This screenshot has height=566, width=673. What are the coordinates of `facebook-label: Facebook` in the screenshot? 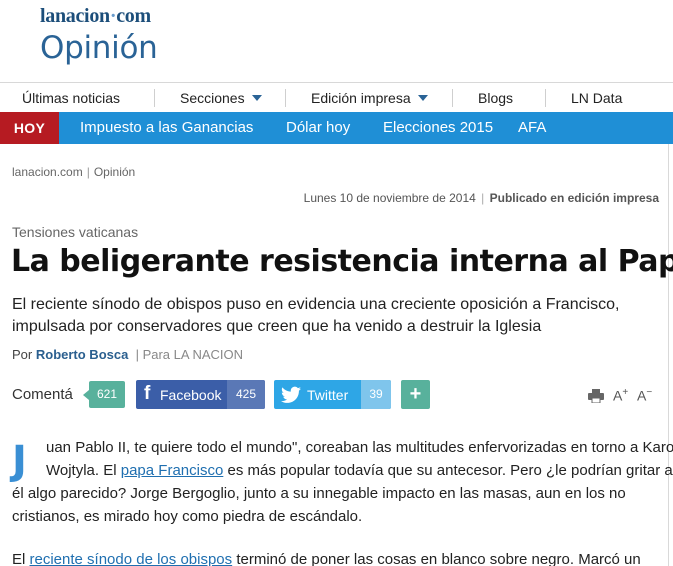 It's located at (191, 395).